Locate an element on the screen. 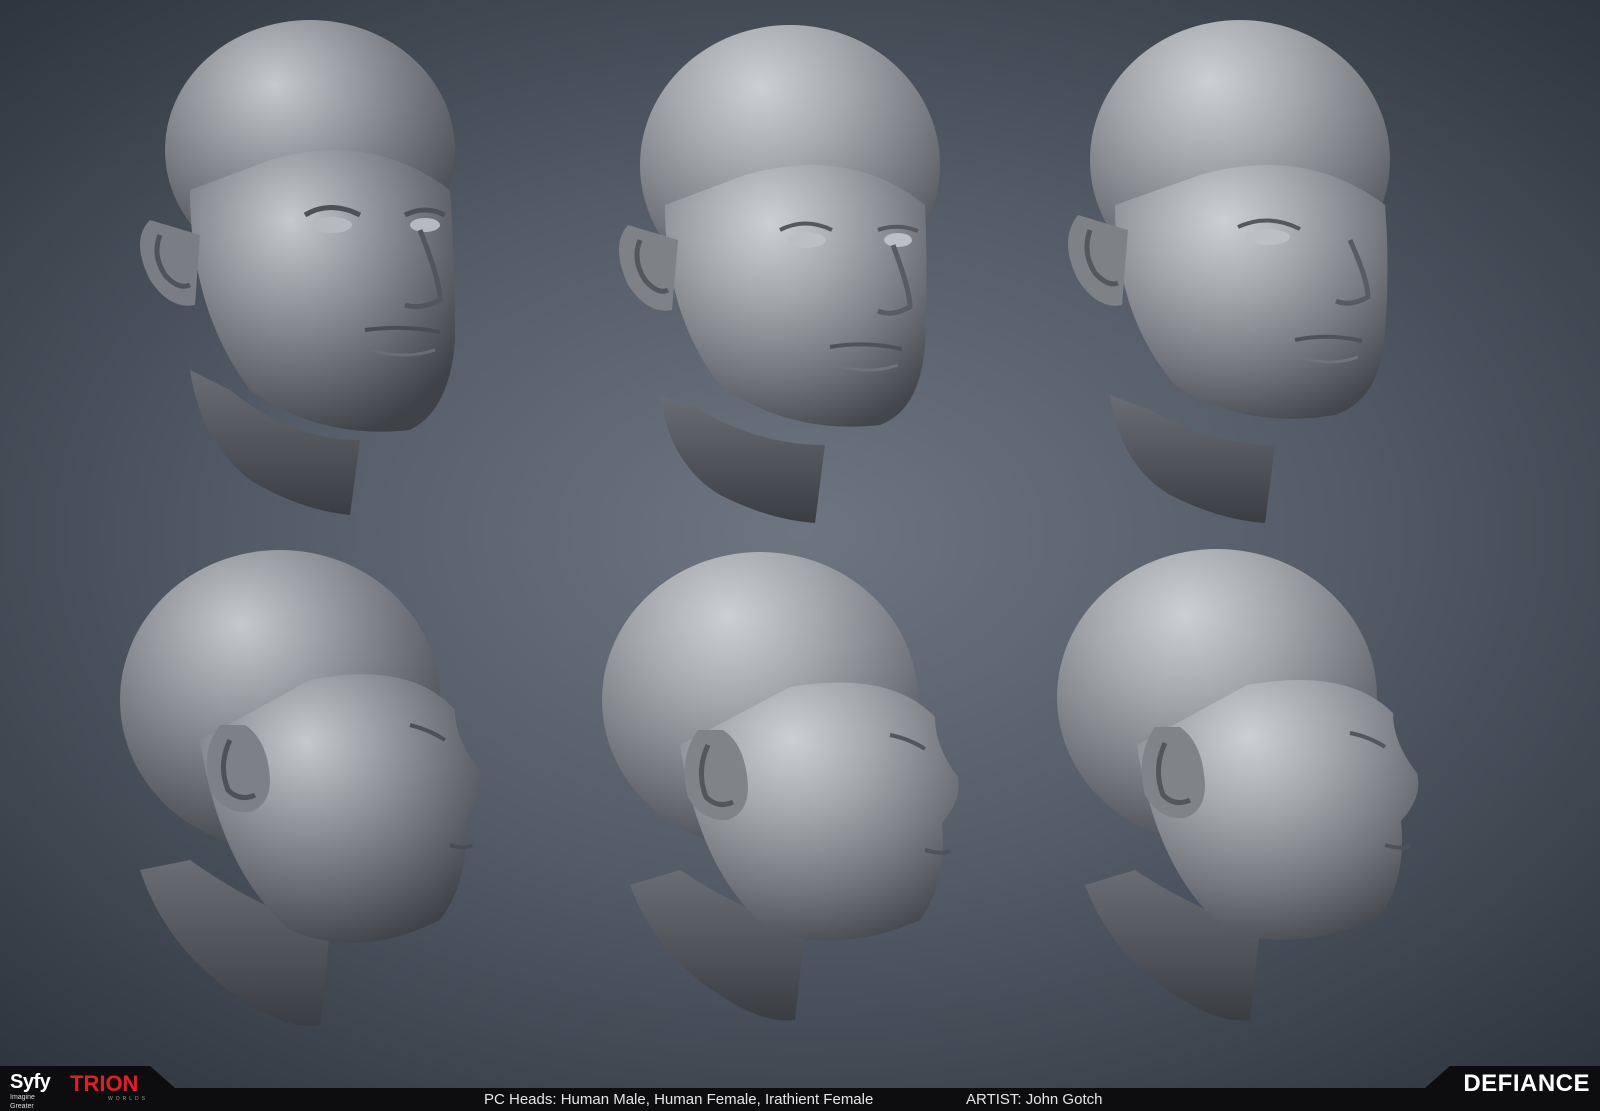  syfy-logo: Syfy Imagine Greater is located at coordinates (35, 1090).